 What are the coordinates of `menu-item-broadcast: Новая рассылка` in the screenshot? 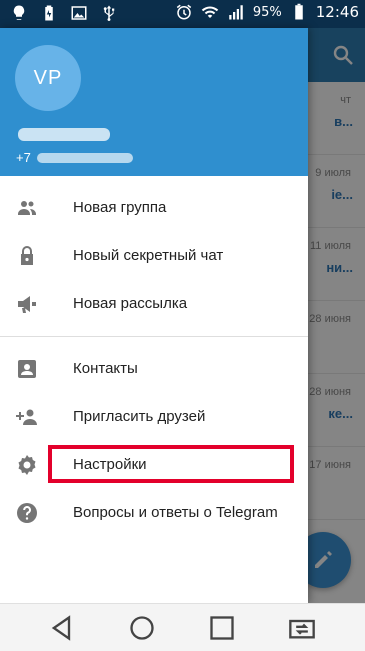 It's located at (154, 304).